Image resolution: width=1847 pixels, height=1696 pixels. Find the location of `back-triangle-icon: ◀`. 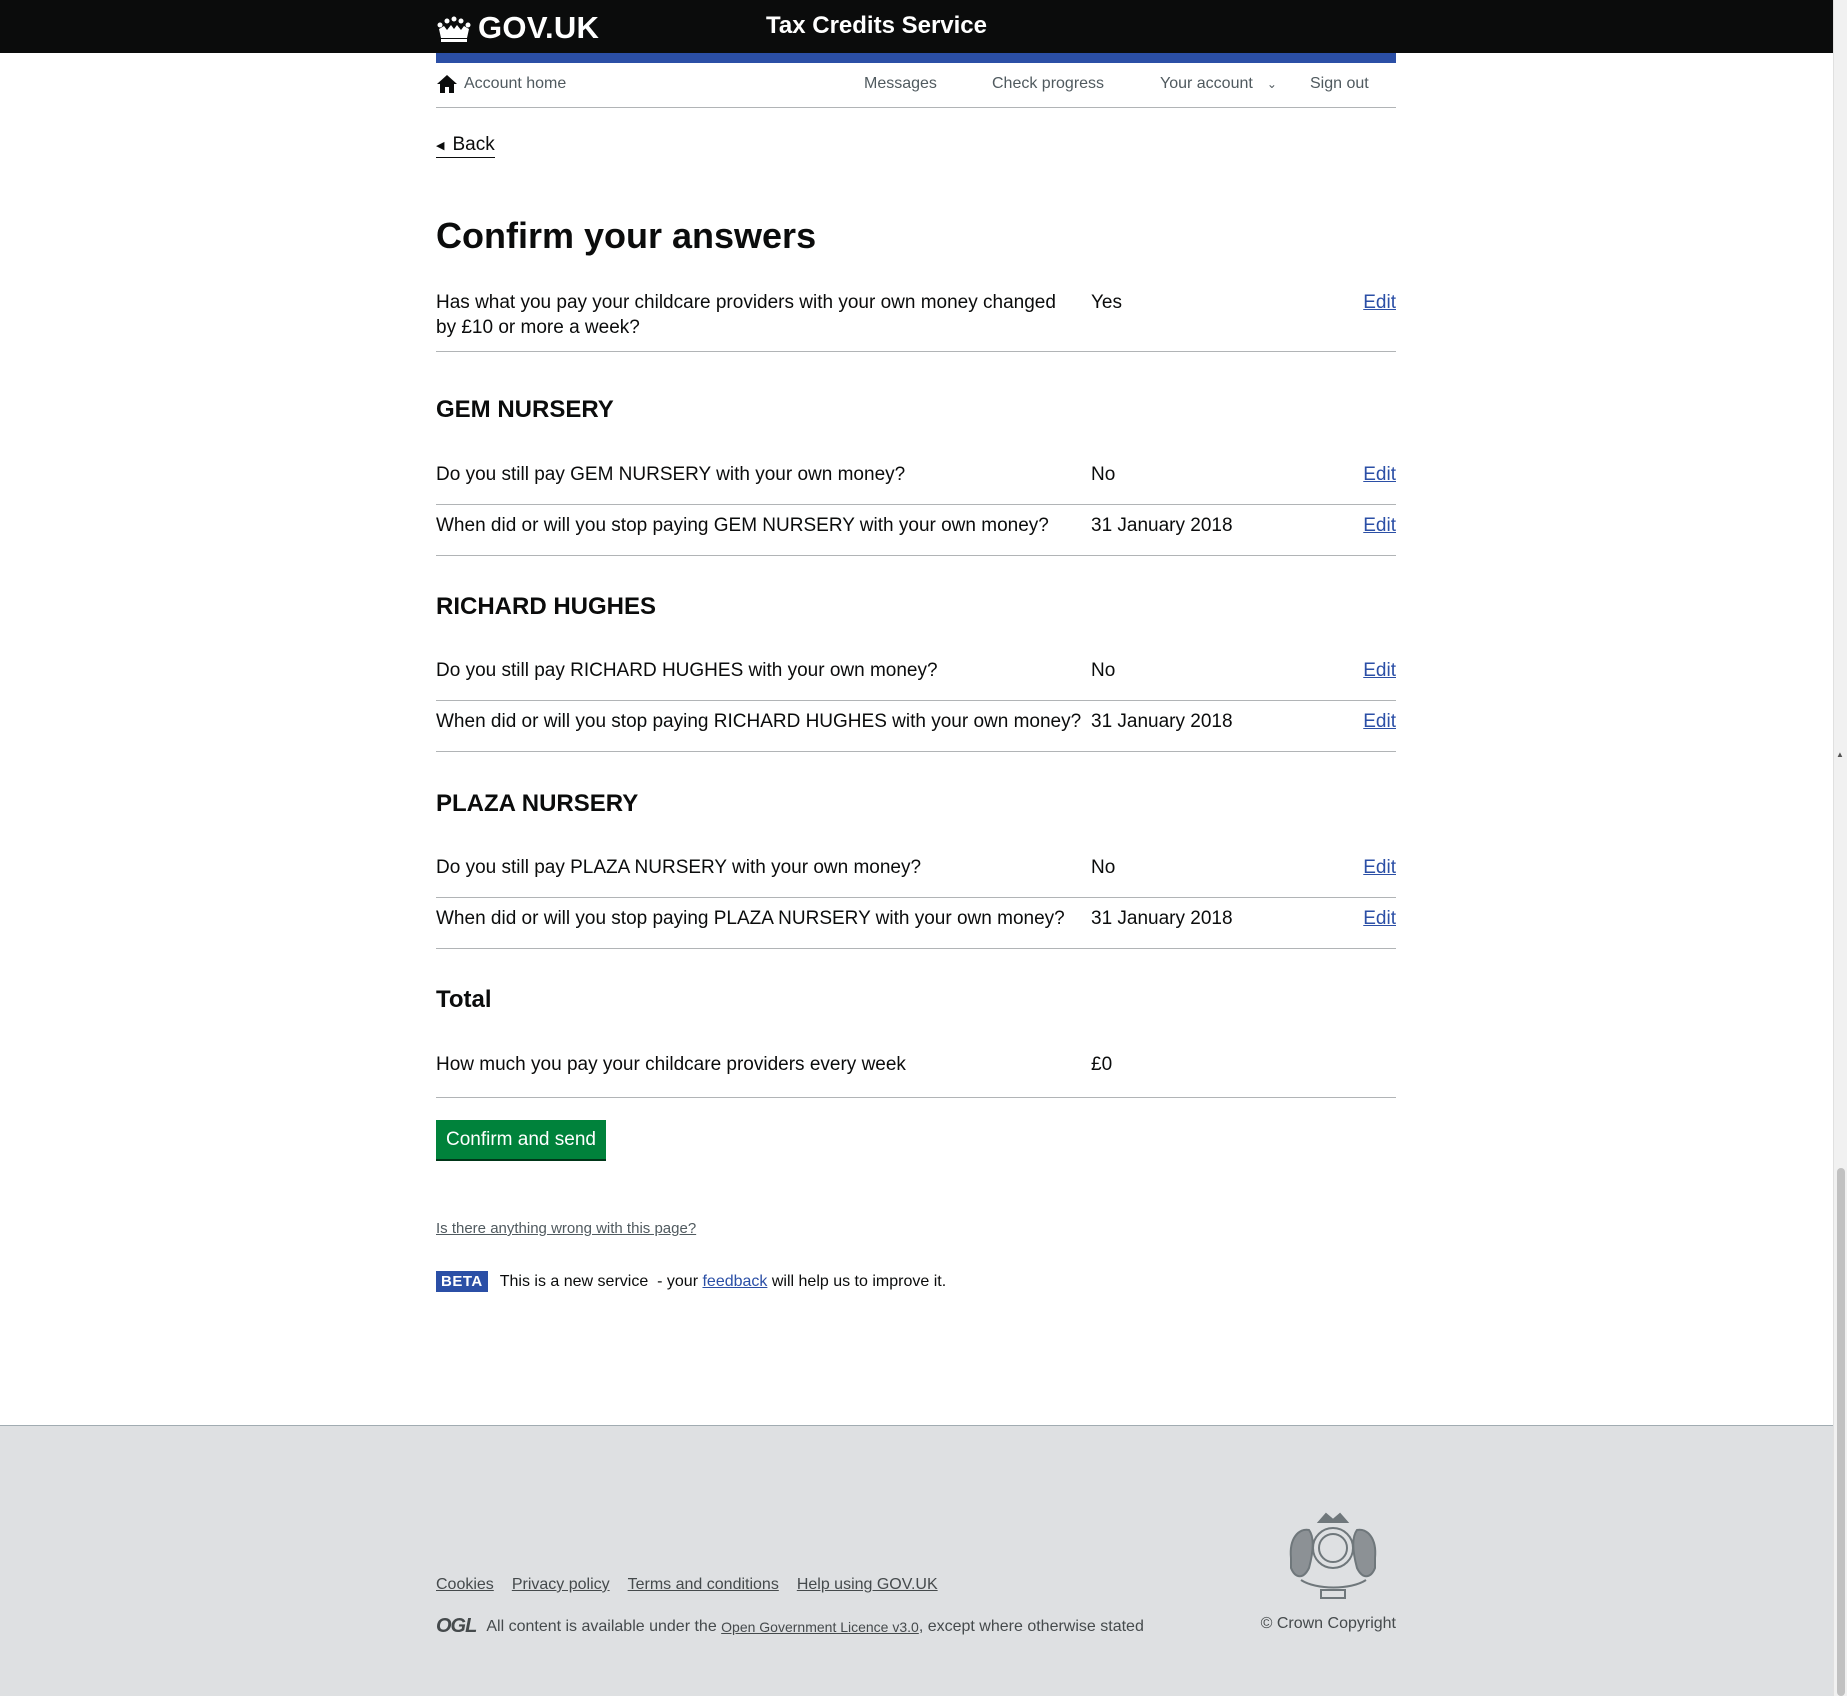

back-triangle-icon: ◀ is located at coordinates (440, 145).